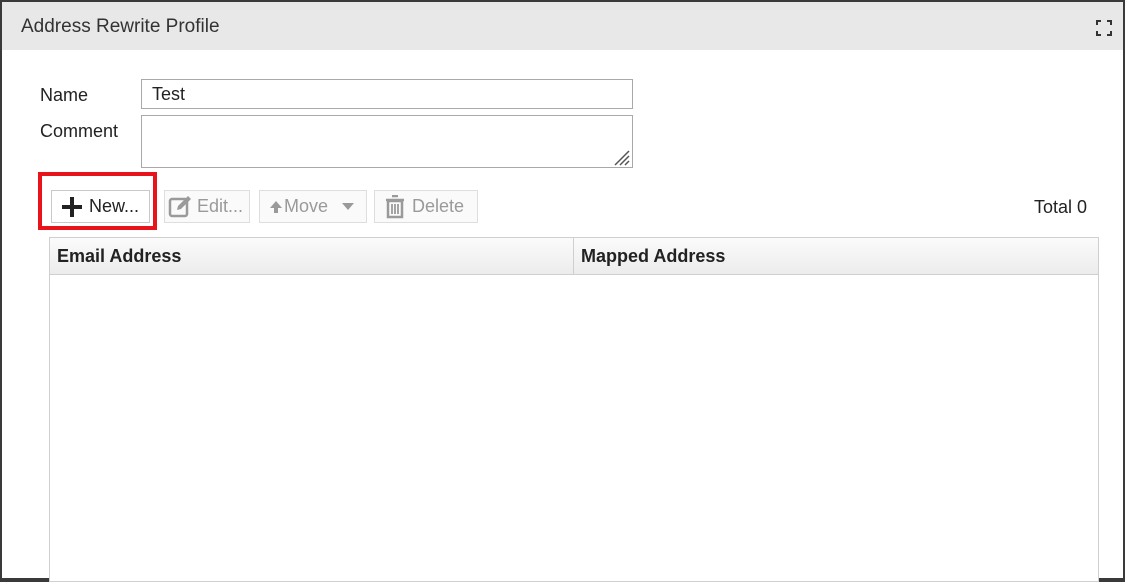  What do you see at coordinates (79, 131) in the screenshot?
I see `comment-label: Comment` at bounding box center [79, 131].